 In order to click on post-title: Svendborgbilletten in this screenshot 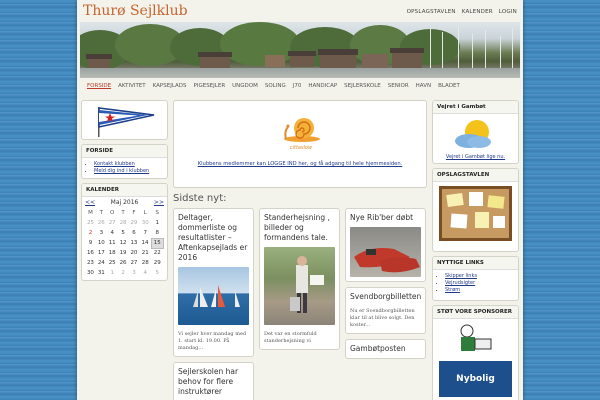, I will do `click(385, 297)`.